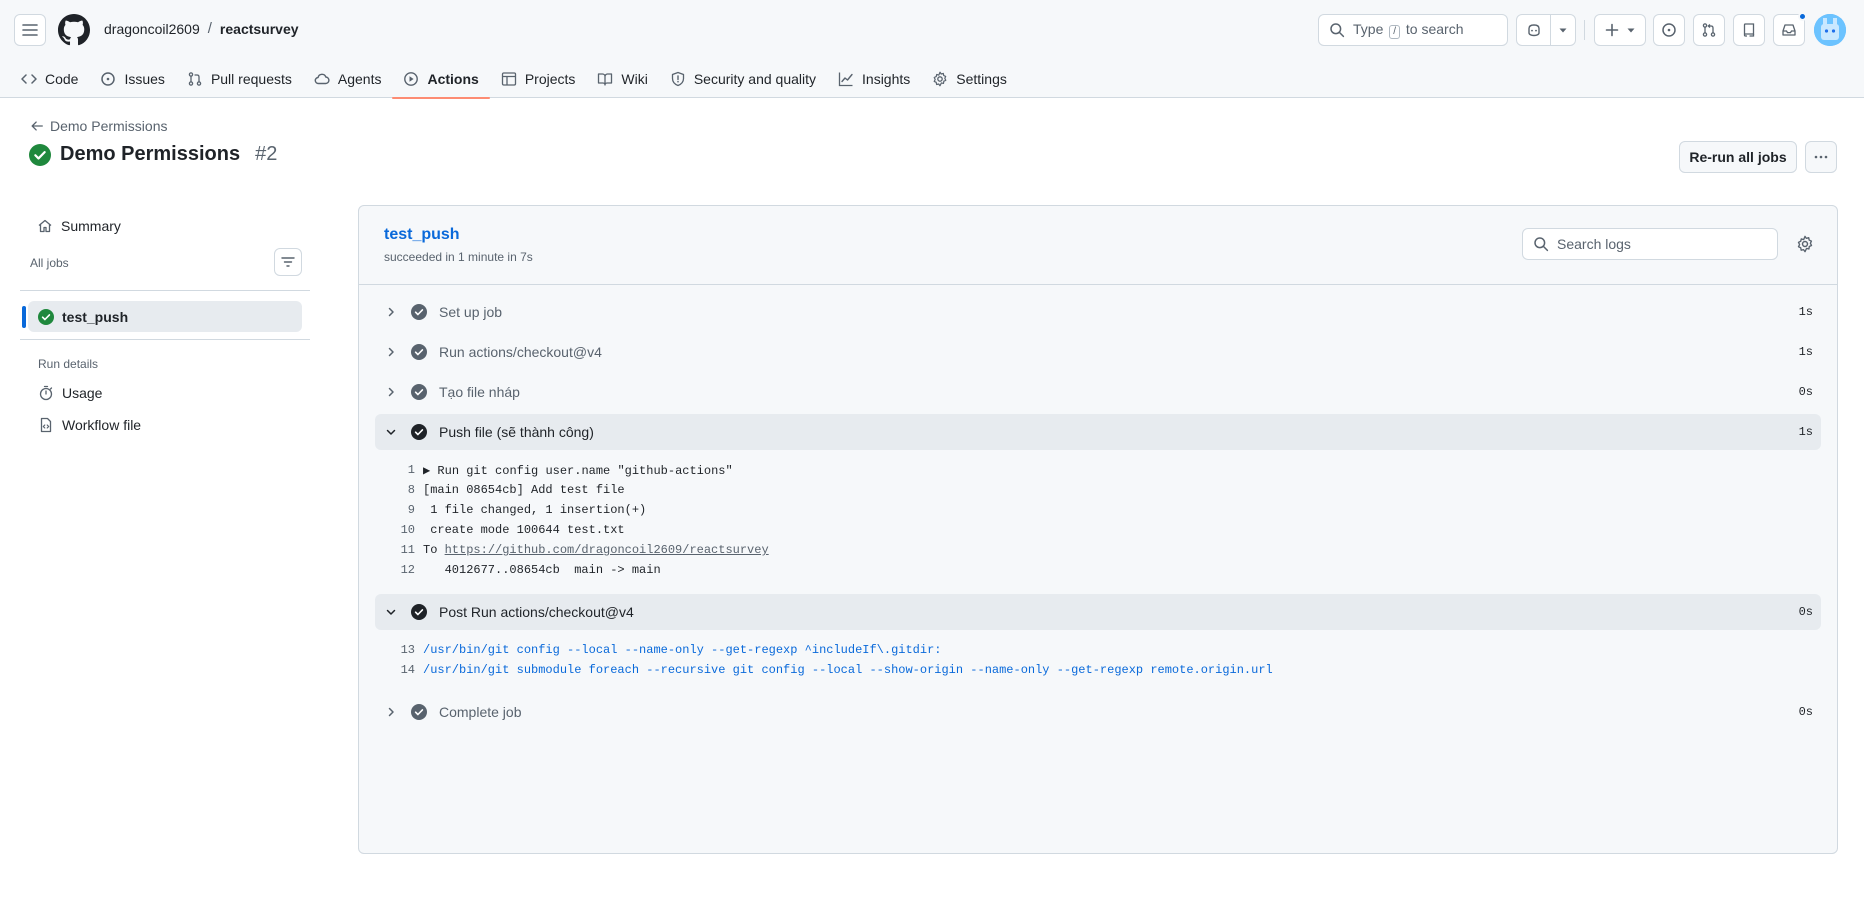  Describe the element at coordinates (516, 432) in the screenshot. I see `step-name: Push file (sẽ thành công)` at that location.